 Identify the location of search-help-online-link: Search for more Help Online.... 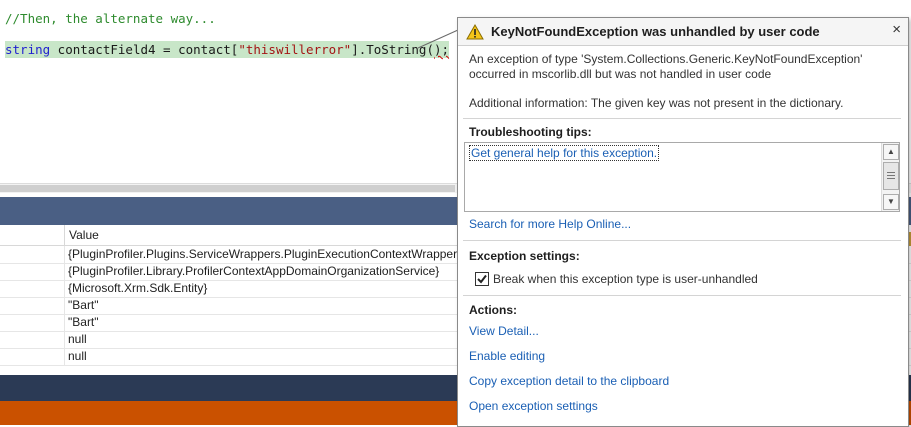
(550, 224).